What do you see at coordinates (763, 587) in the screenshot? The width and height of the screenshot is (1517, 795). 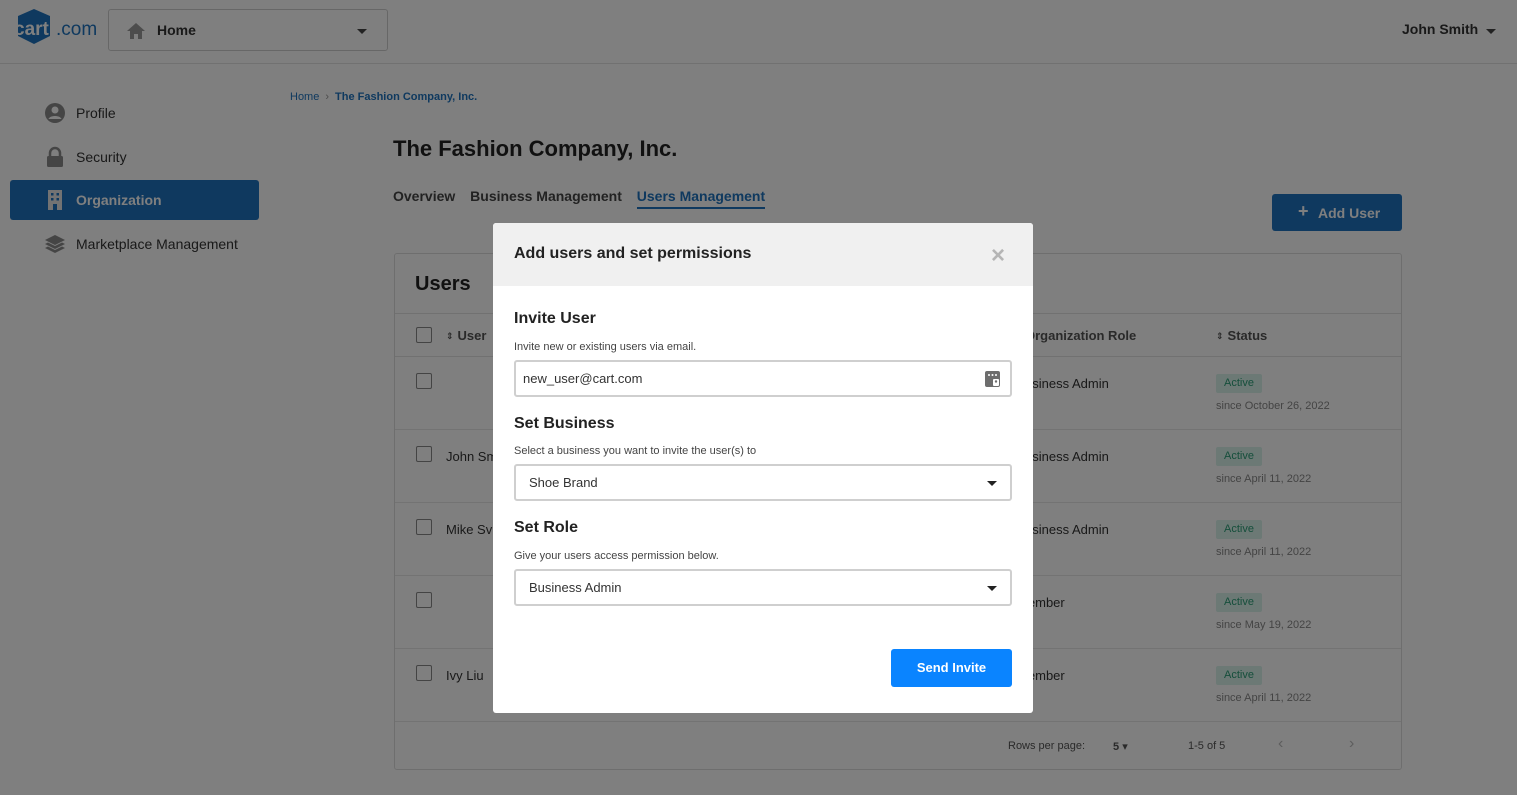 I see `role-select: Business Admin` at bounding box center [763, 587].